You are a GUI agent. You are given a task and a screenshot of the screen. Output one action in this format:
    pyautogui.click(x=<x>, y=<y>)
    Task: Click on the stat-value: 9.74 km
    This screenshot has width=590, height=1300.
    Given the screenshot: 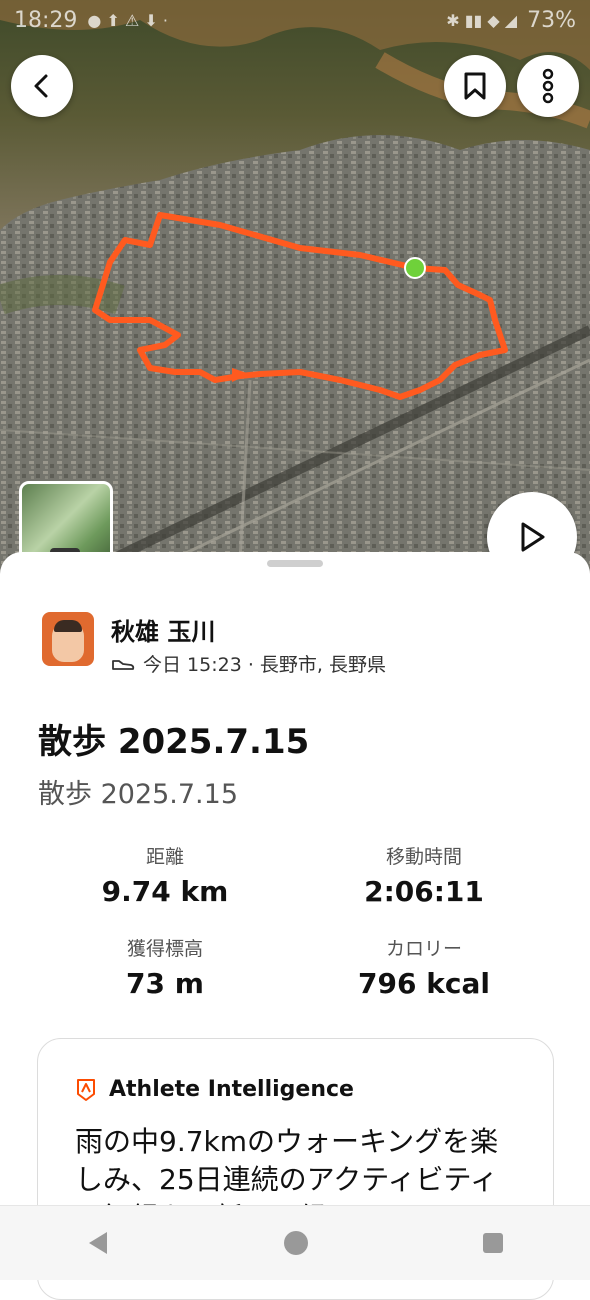 What is the action you would take?
    pyautogui.click(x=165, y=891)
    